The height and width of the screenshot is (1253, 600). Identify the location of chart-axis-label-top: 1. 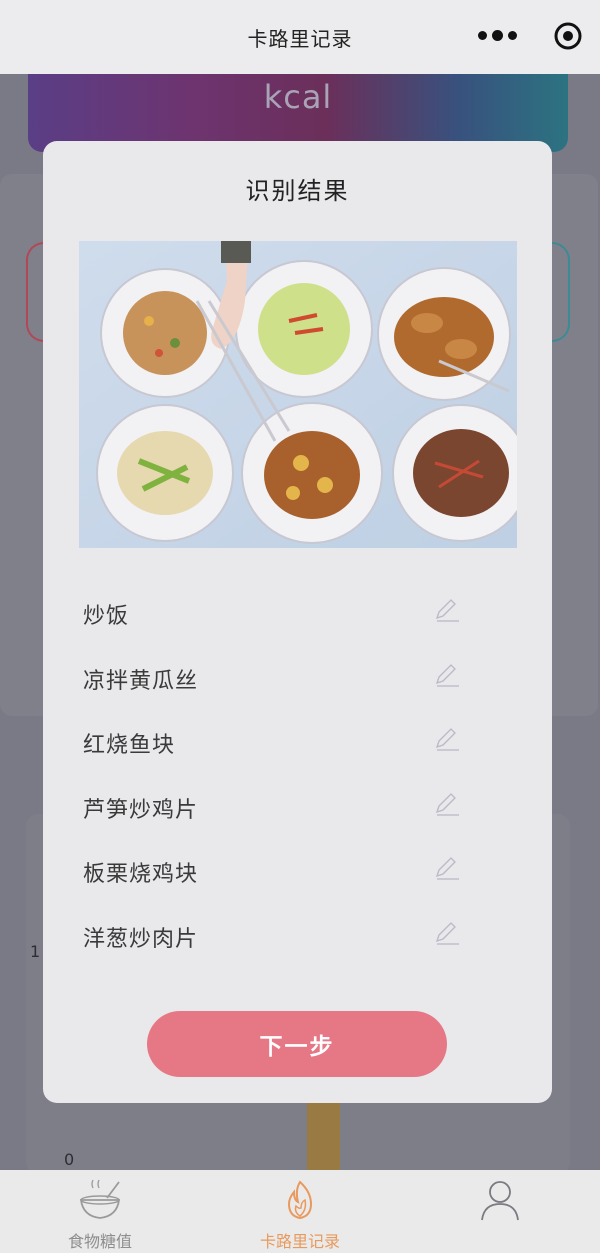
(35, 951).